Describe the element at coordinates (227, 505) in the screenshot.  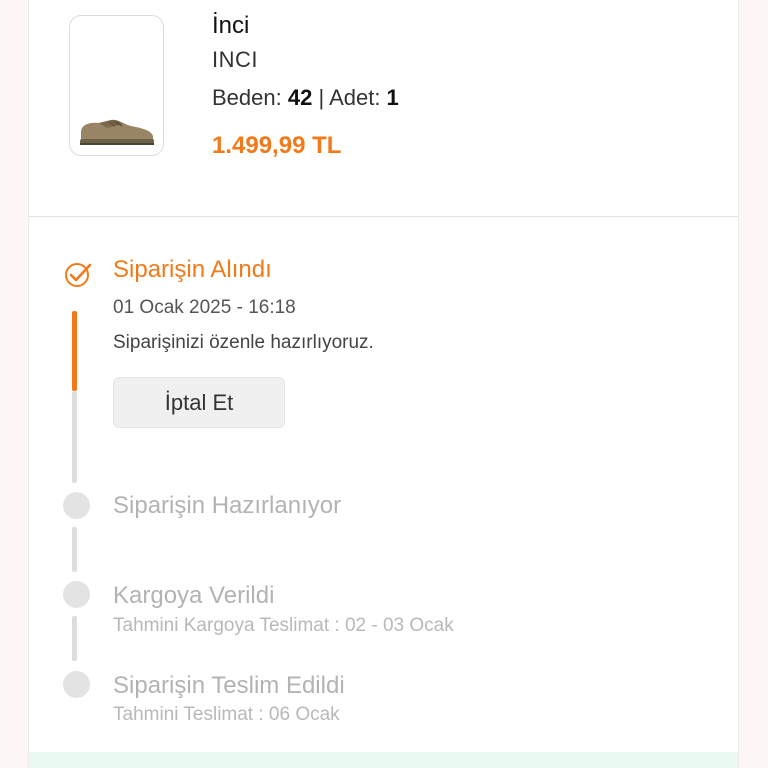
I see `step-preparing-title: Siparişin Hazırlanıyor` at that location.